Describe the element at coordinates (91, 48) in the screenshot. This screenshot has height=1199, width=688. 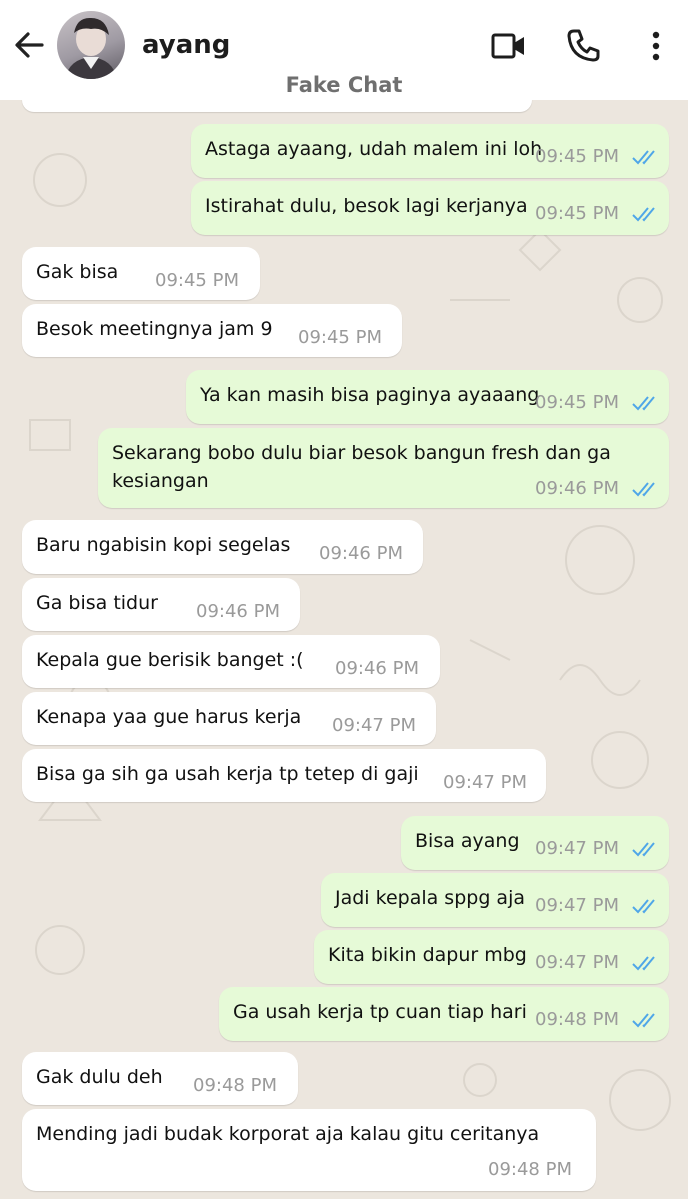
I see `avatar-photo` at that location.